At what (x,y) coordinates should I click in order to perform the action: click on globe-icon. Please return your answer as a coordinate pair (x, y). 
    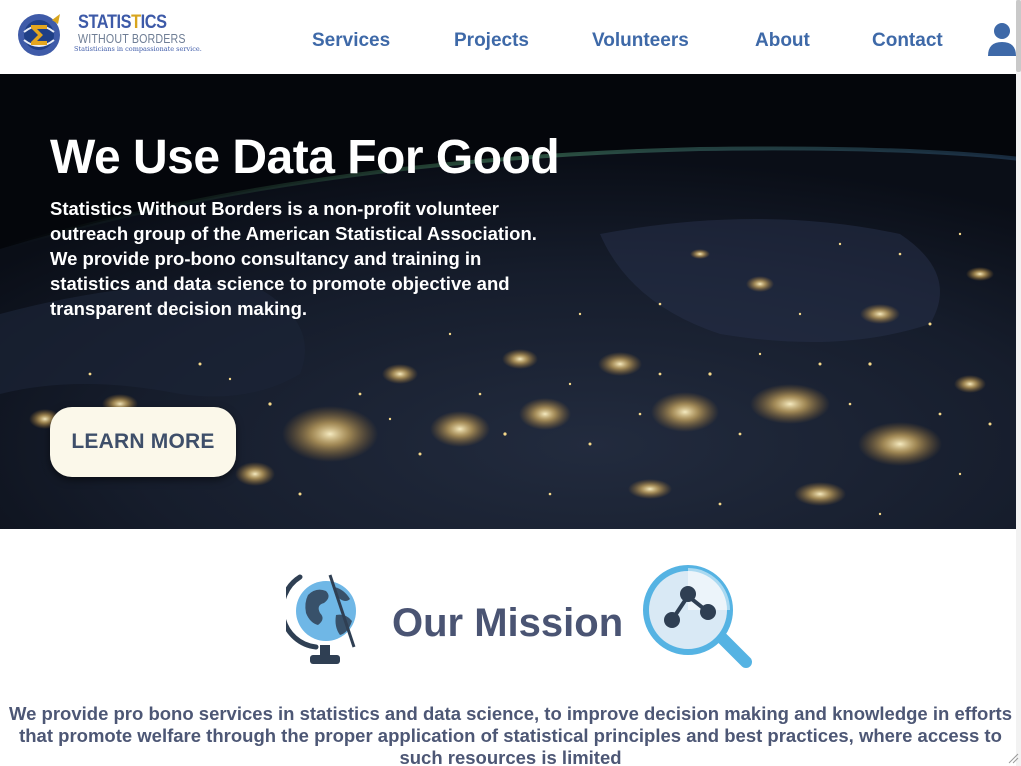
    Looking at the image, I should click on (321, 619).